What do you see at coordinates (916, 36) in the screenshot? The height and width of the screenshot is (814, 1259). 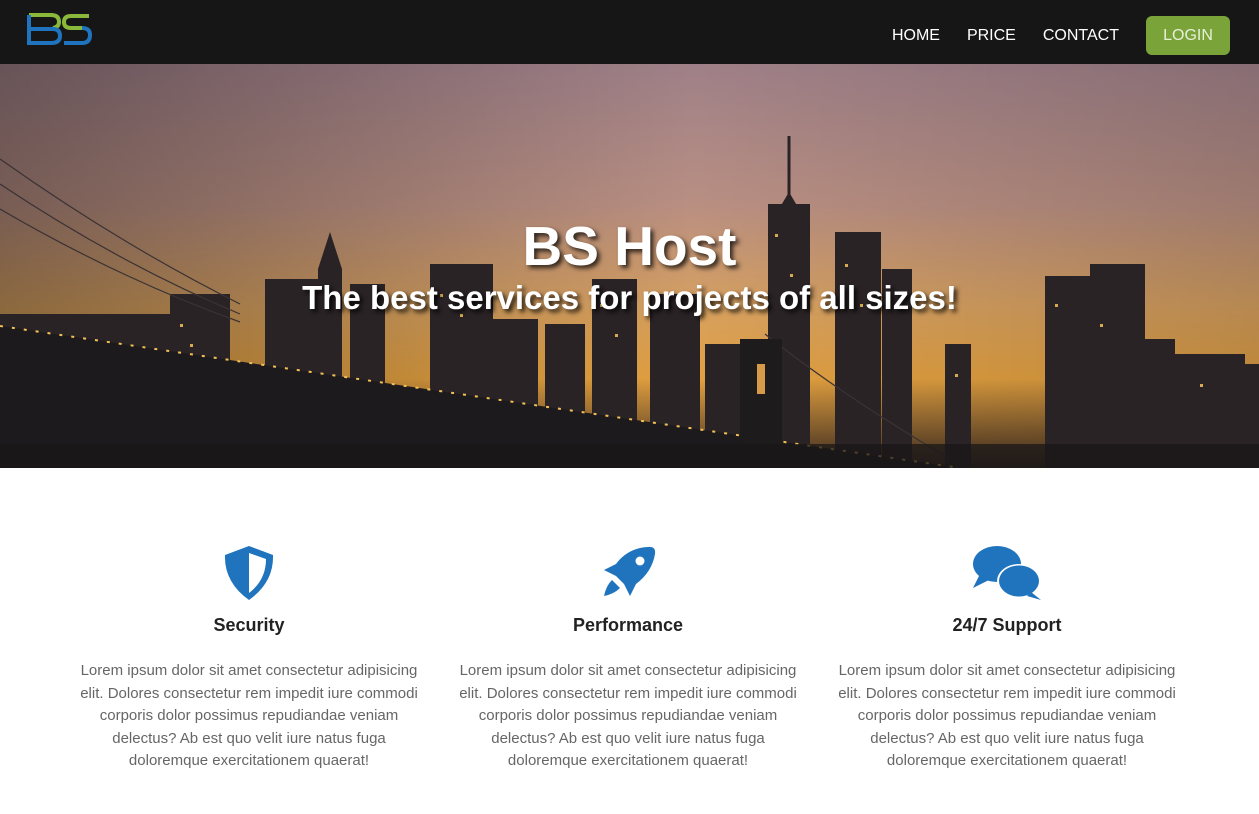 I see `nav-home-link: HOME` at bounding box center [916, 36].